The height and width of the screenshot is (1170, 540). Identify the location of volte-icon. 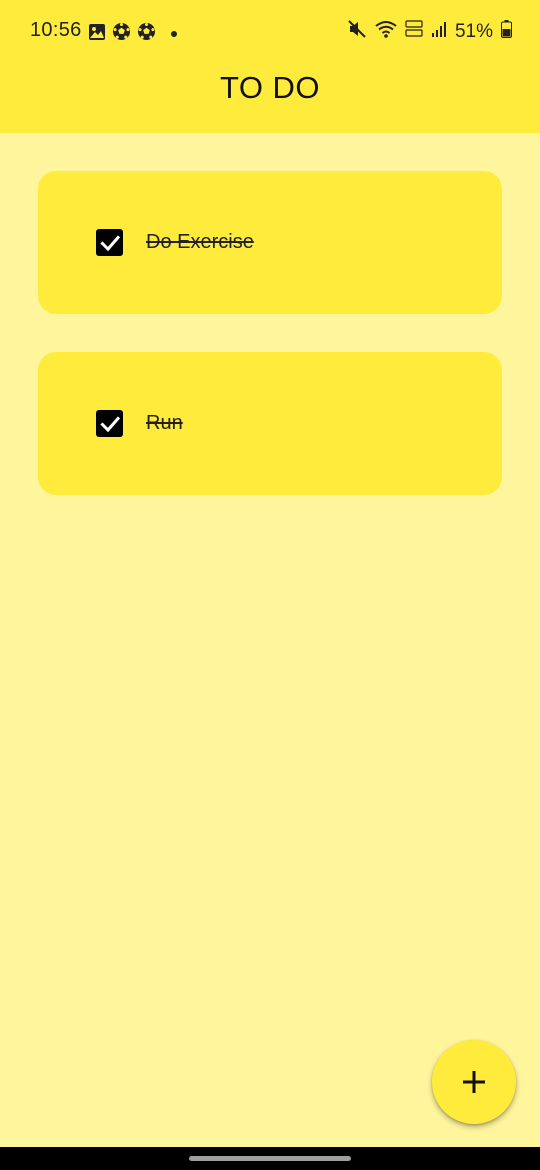
(414, 31).